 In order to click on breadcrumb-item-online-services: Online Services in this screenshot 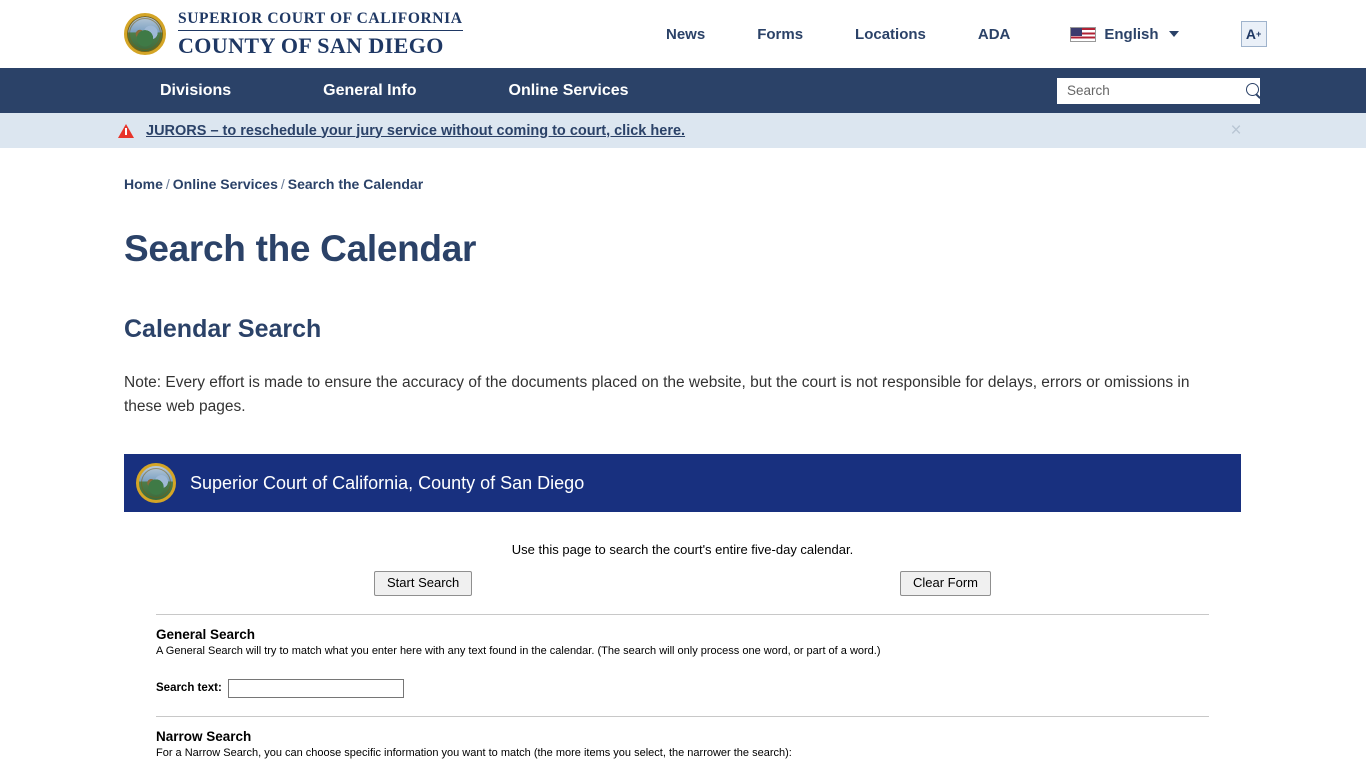, I will do `click(225, 184)`.